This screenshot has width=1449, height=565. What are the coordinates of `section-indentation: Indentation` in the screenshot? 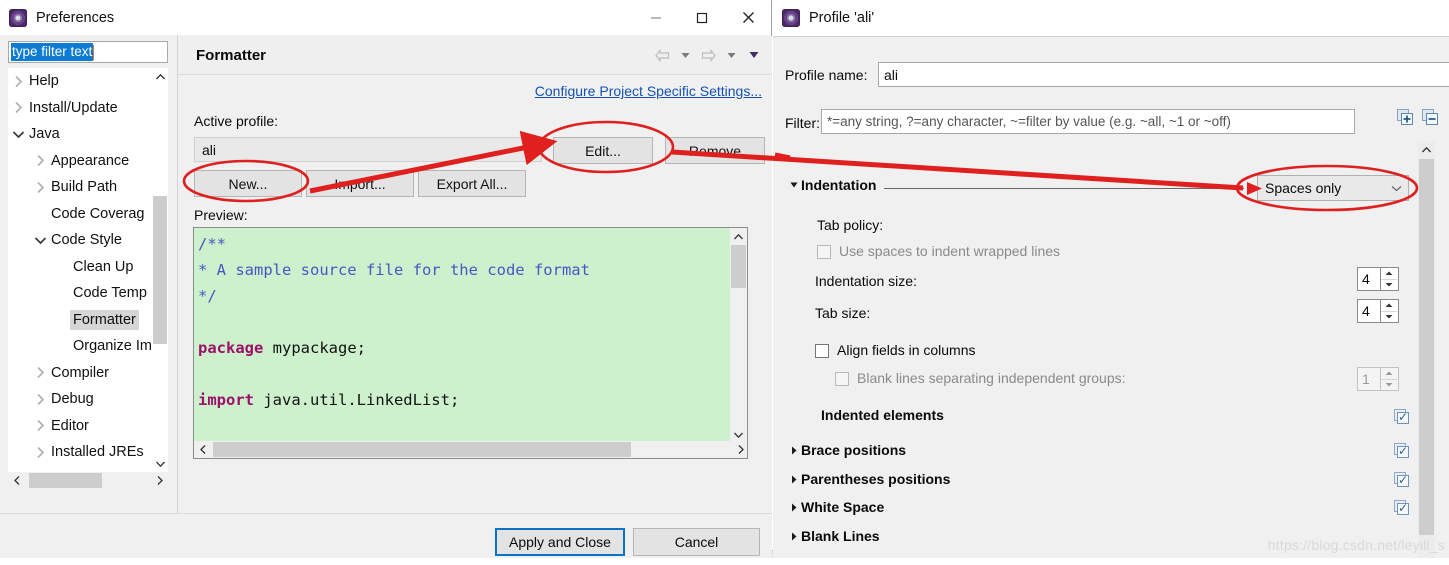 It's located at (831, 185).